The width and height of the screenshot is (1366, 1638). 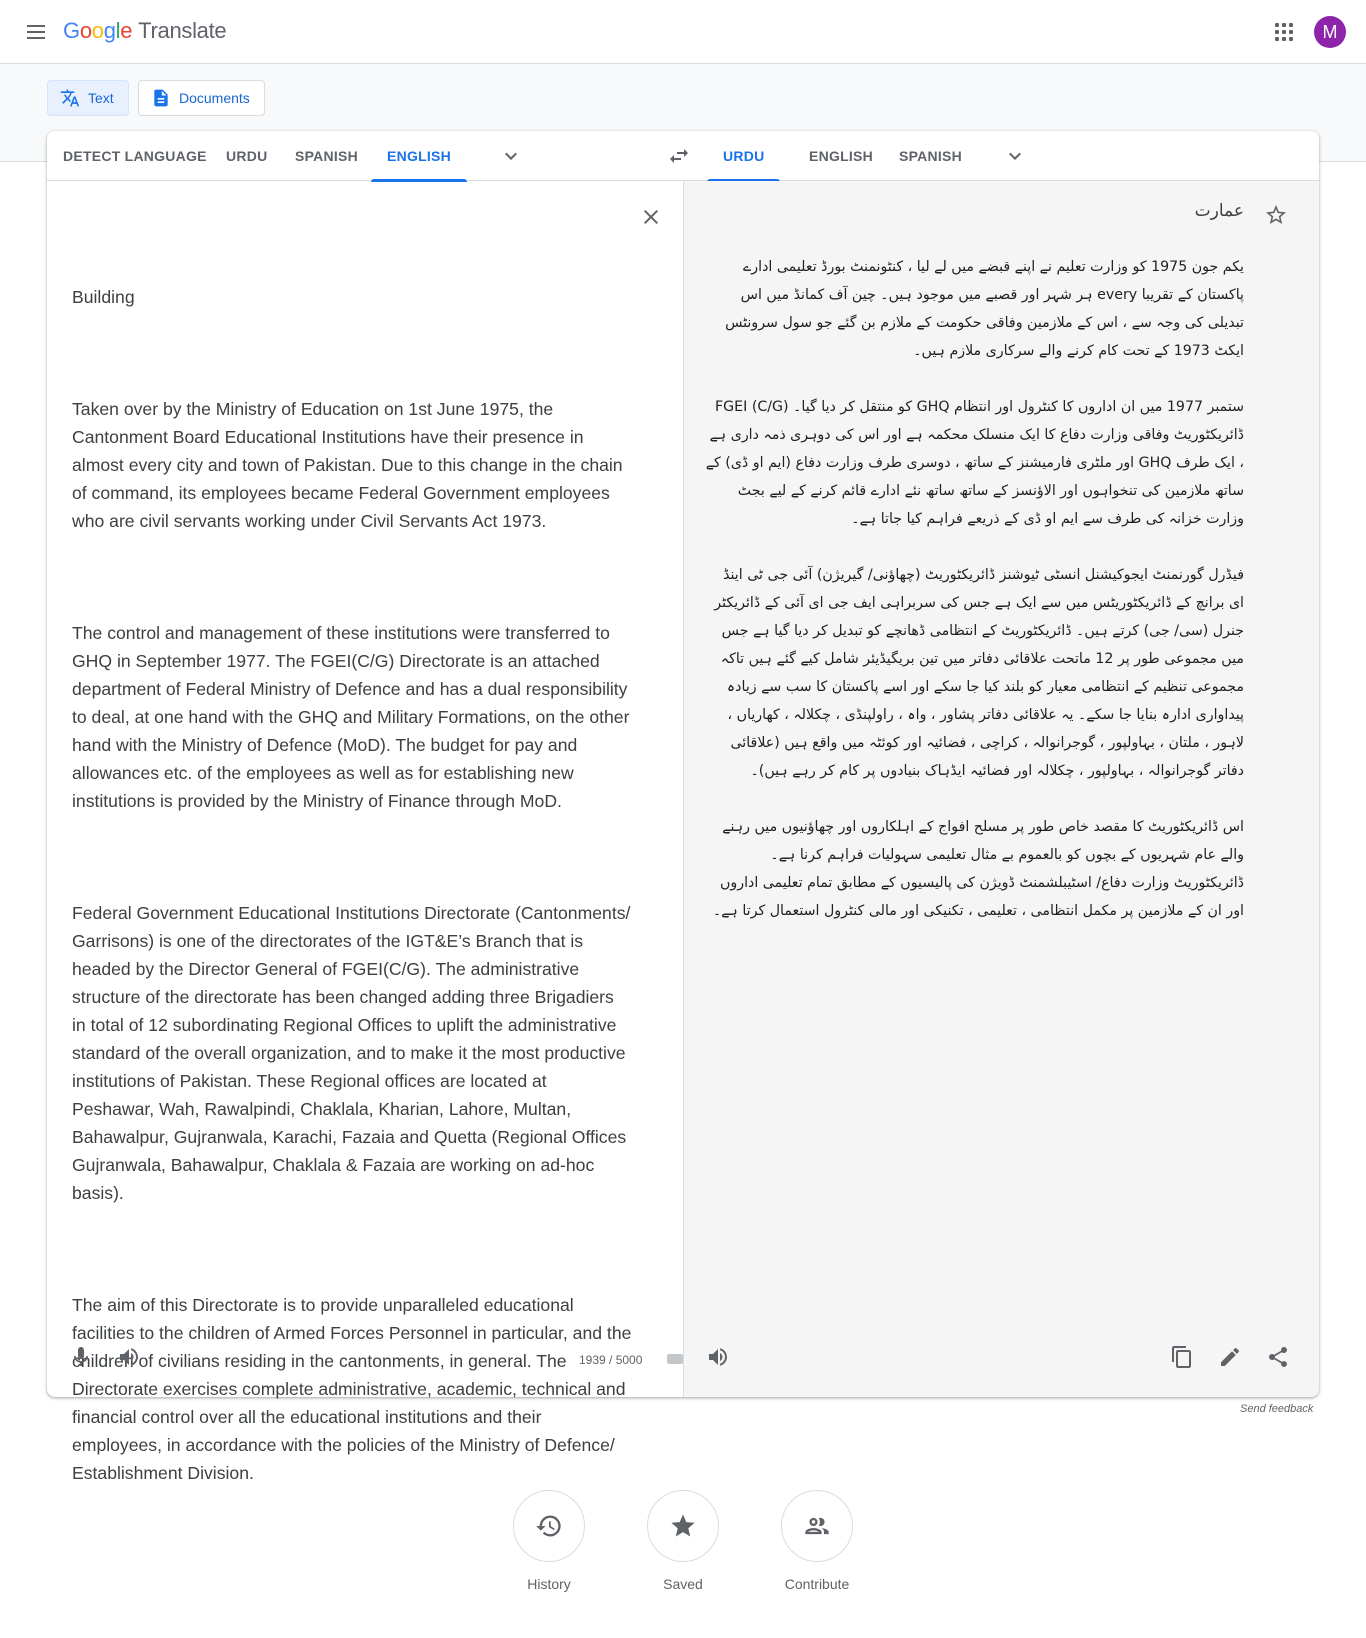 I want to click on contribute-button: Contribute, so click(x=817, y=1541).